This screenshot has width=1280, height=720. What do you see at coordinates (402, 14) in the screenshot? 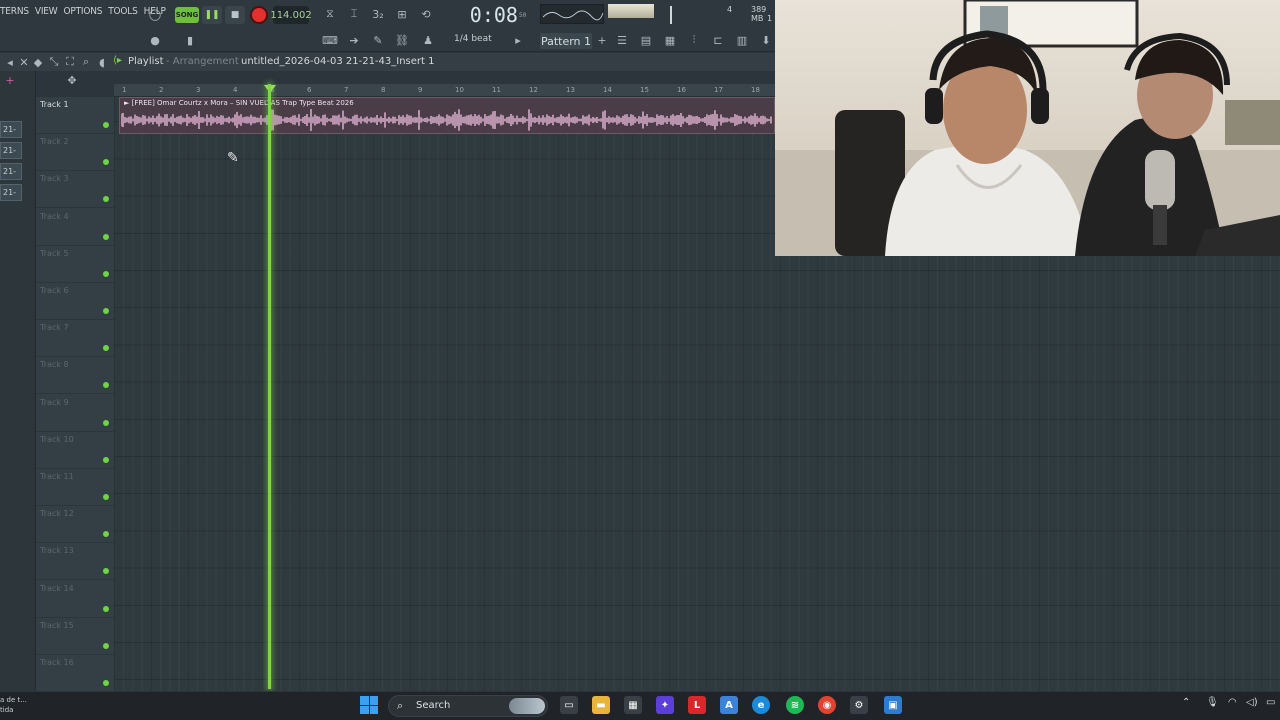
I see `step-edit-icon: ⊞` at bounding box center [402, 14].